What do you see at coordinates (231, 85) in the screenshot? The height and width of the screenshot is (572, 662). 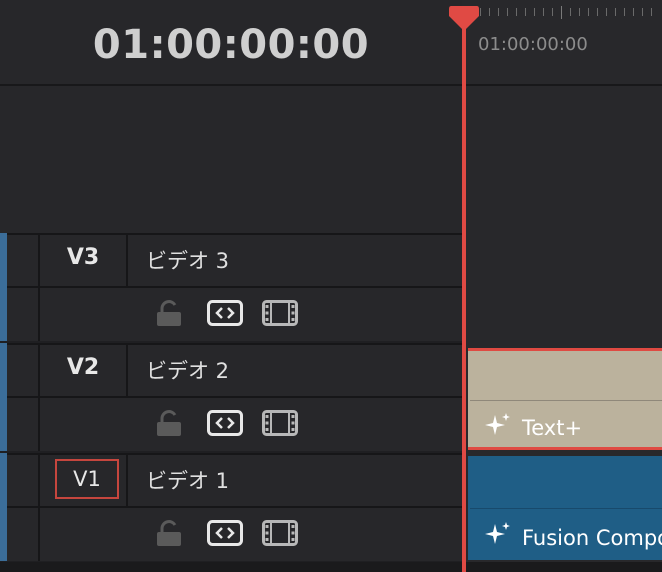 I see `header-divider` at bounding box center [231, 85].